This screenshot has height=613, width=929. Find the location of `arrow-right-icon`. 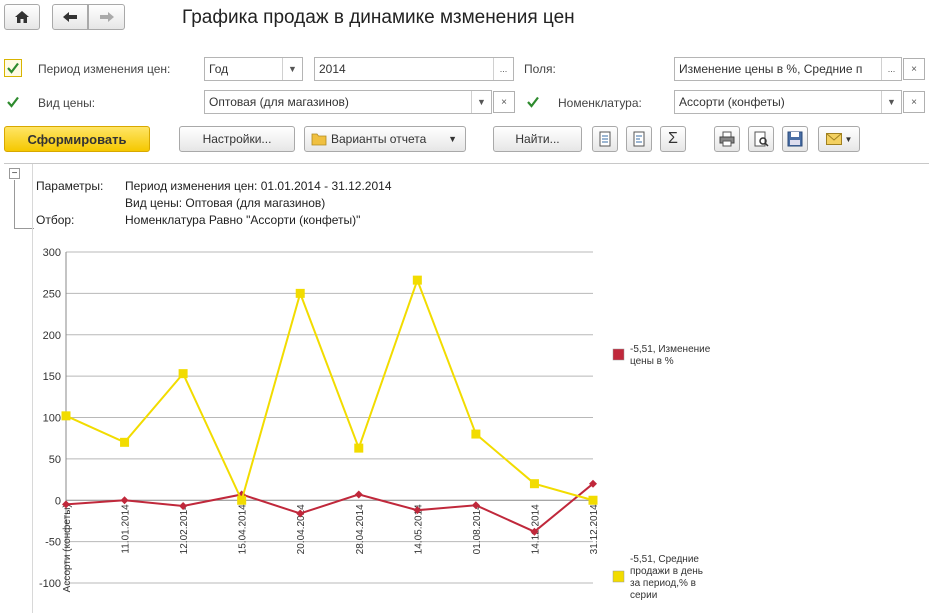

arrow-right-icon is located at coordinates (106, 17).